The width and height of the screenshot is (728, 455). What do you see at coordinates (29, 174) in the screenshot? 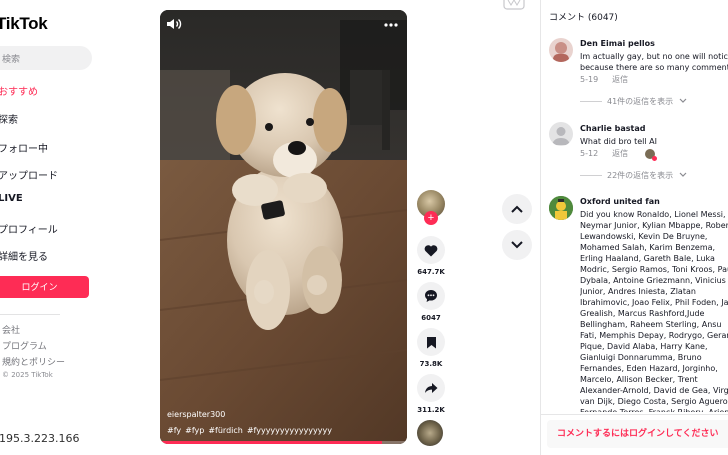
I see `nav-item-upload: アップロード` at bounding box center [29, 174].